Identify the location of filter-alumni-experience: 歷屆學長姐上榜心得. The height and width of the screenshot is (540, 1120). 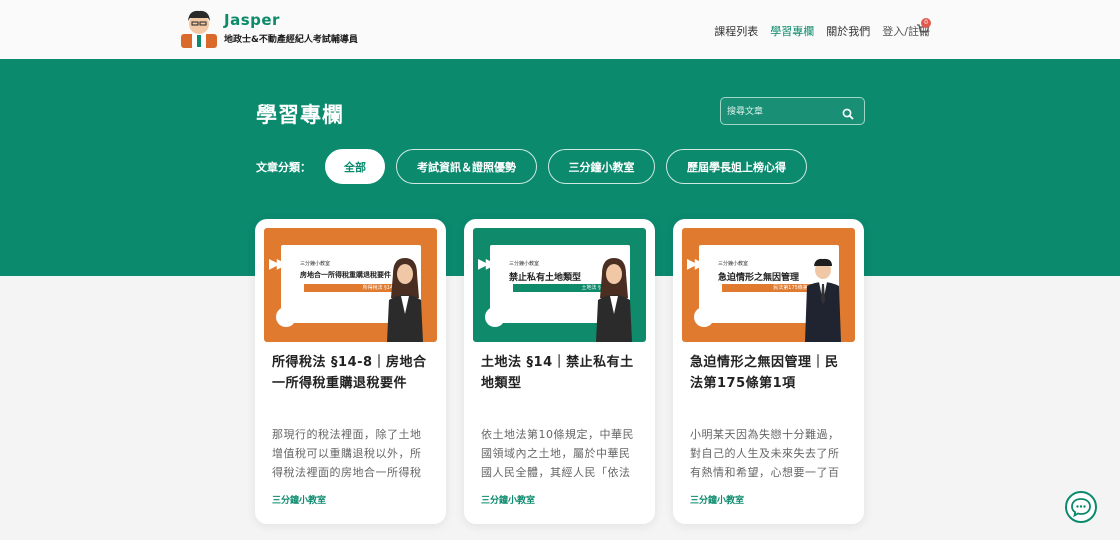
(736, 166).